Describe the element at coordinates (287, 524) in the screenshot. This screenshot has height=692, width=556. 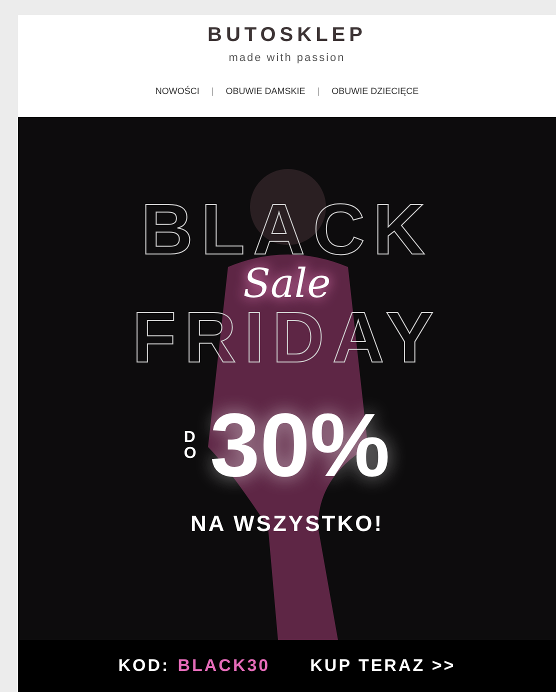
I see `banner-subline: NA WSZYSTKO!` at that location.